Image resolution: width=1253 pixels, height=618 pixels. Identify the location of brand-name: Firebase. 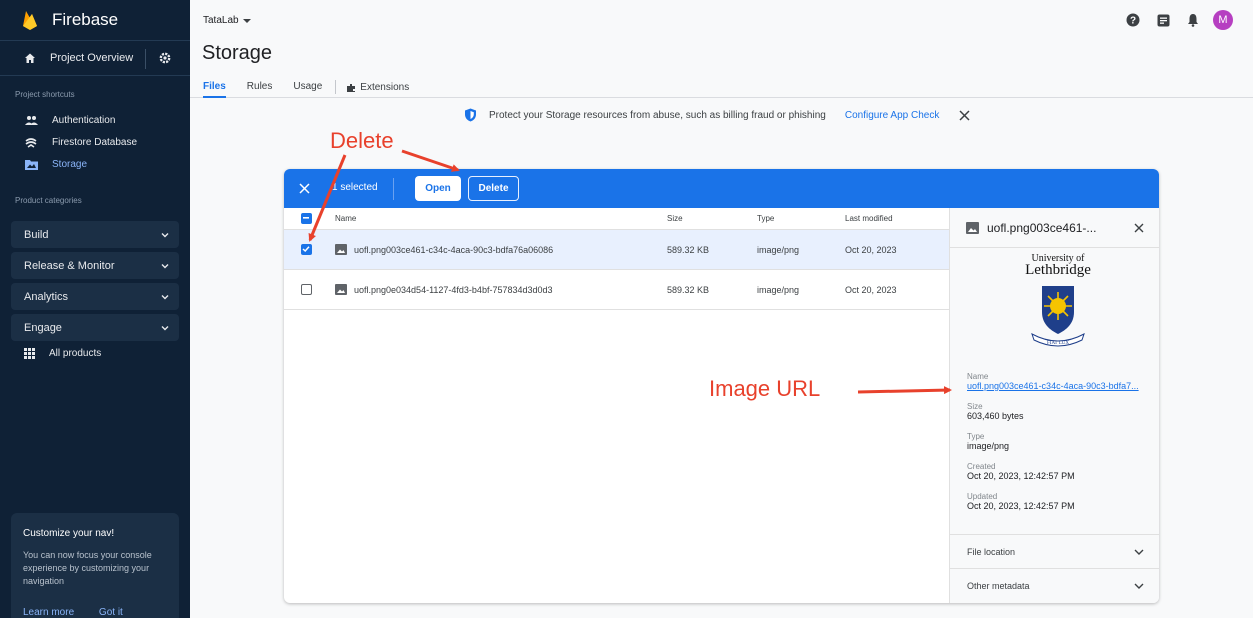
(85, 19).